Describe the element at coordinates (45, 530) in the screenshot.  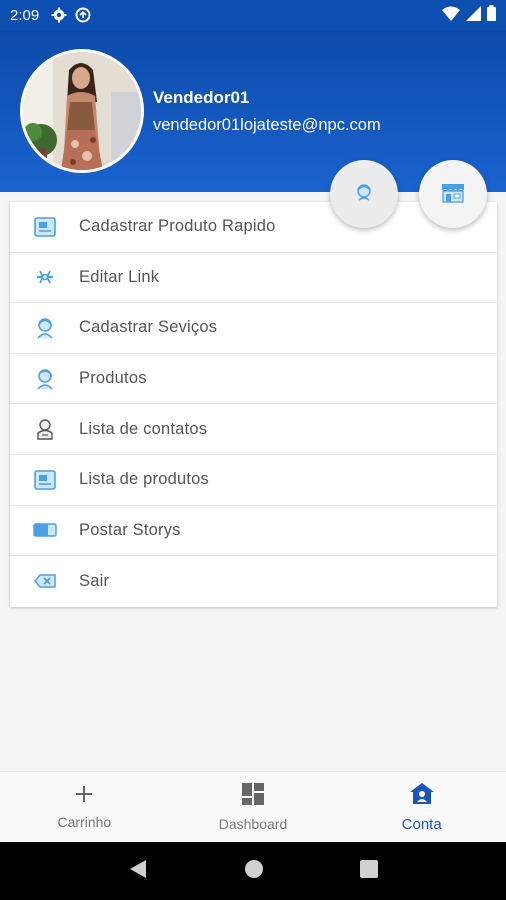
I see `story-icon` at that location.